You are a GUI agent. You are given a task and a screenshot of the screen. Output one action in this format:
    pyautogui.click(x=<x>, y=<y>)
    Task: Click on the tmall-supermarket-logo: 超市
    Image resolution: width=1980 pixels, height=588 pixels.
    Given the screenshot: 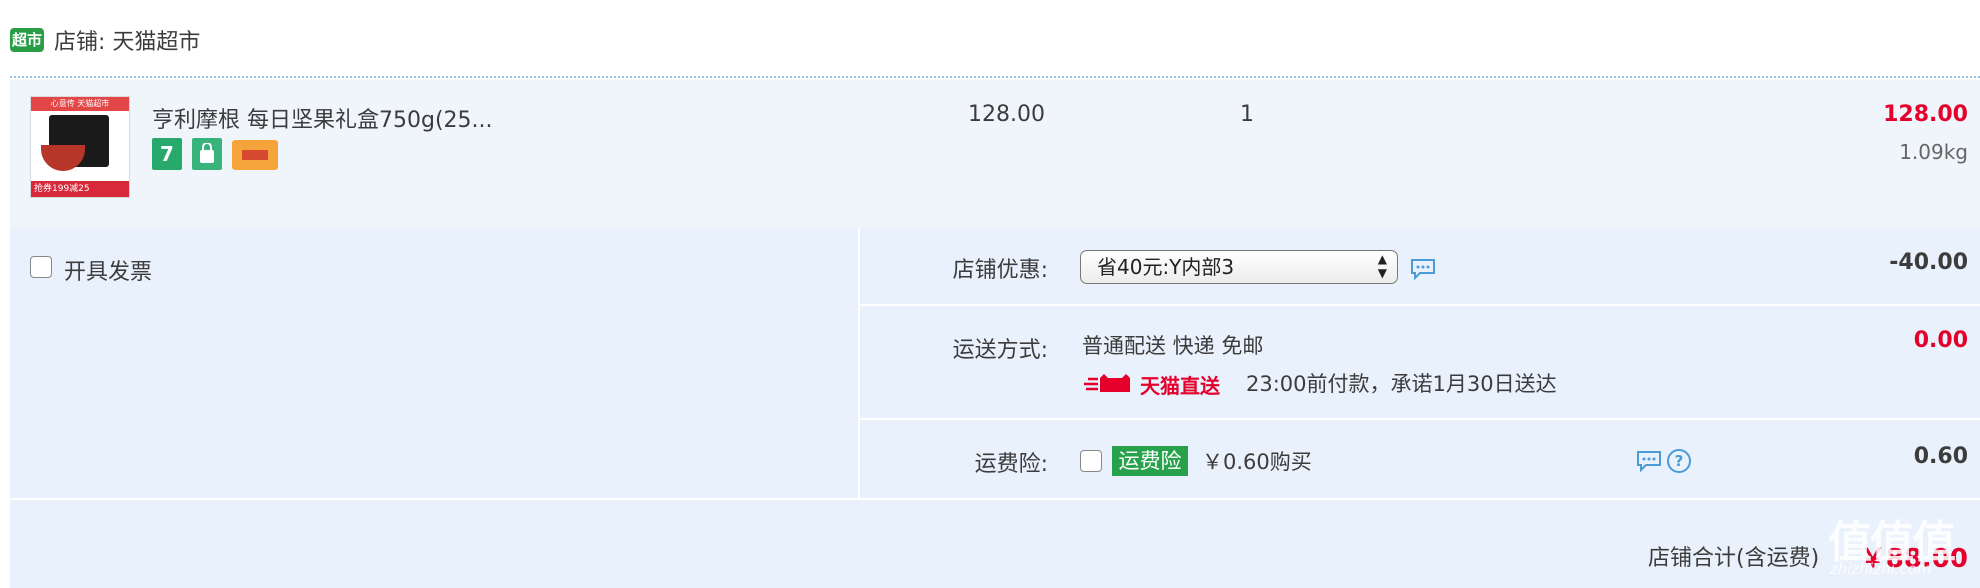 What is the action you would take?
    pyautogui.click(x=27, y=40)
    